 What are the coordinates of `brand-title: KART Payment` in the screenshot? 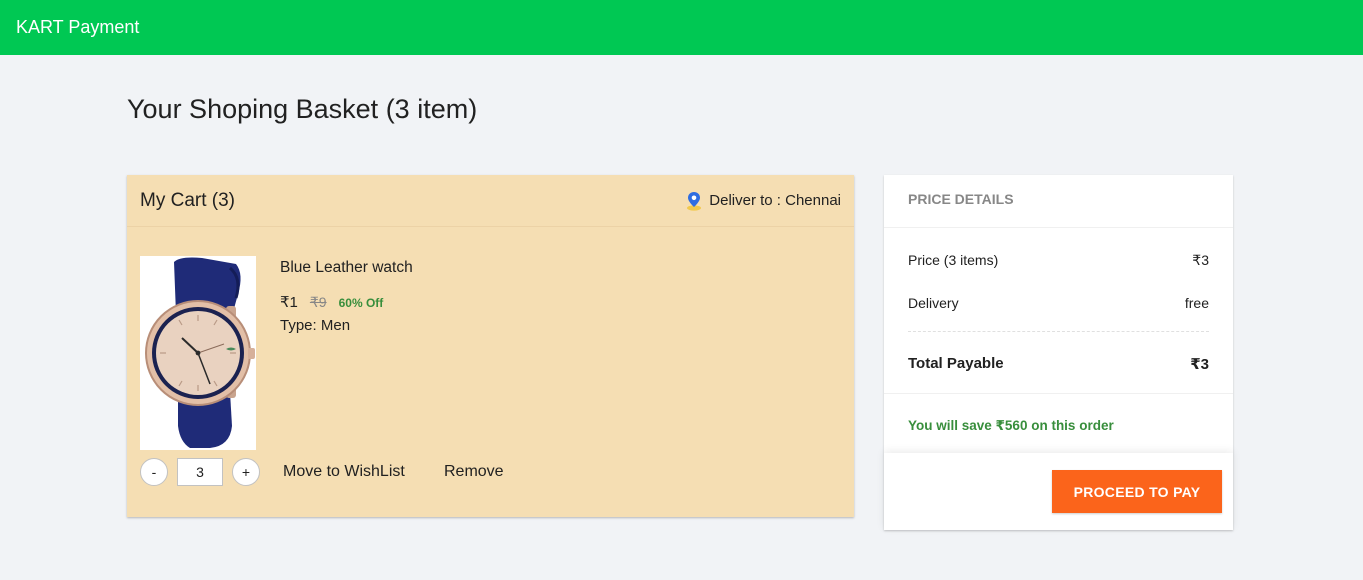 It's located at (78, 27).